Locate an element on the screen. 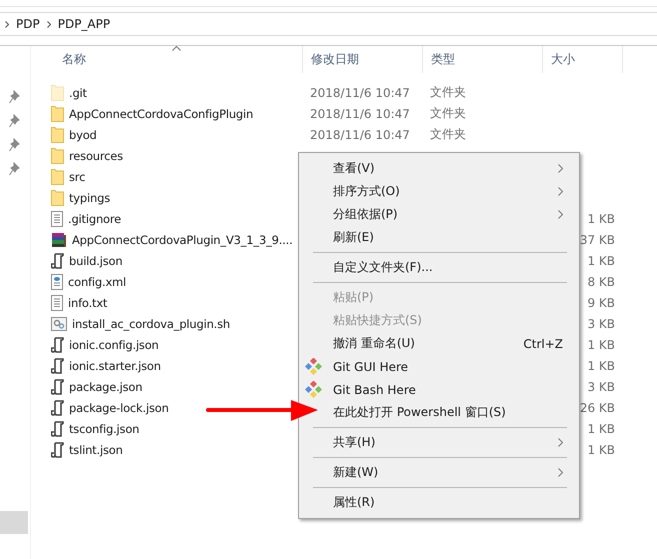  file-name: info.txt is located at coordinates (88, 303).